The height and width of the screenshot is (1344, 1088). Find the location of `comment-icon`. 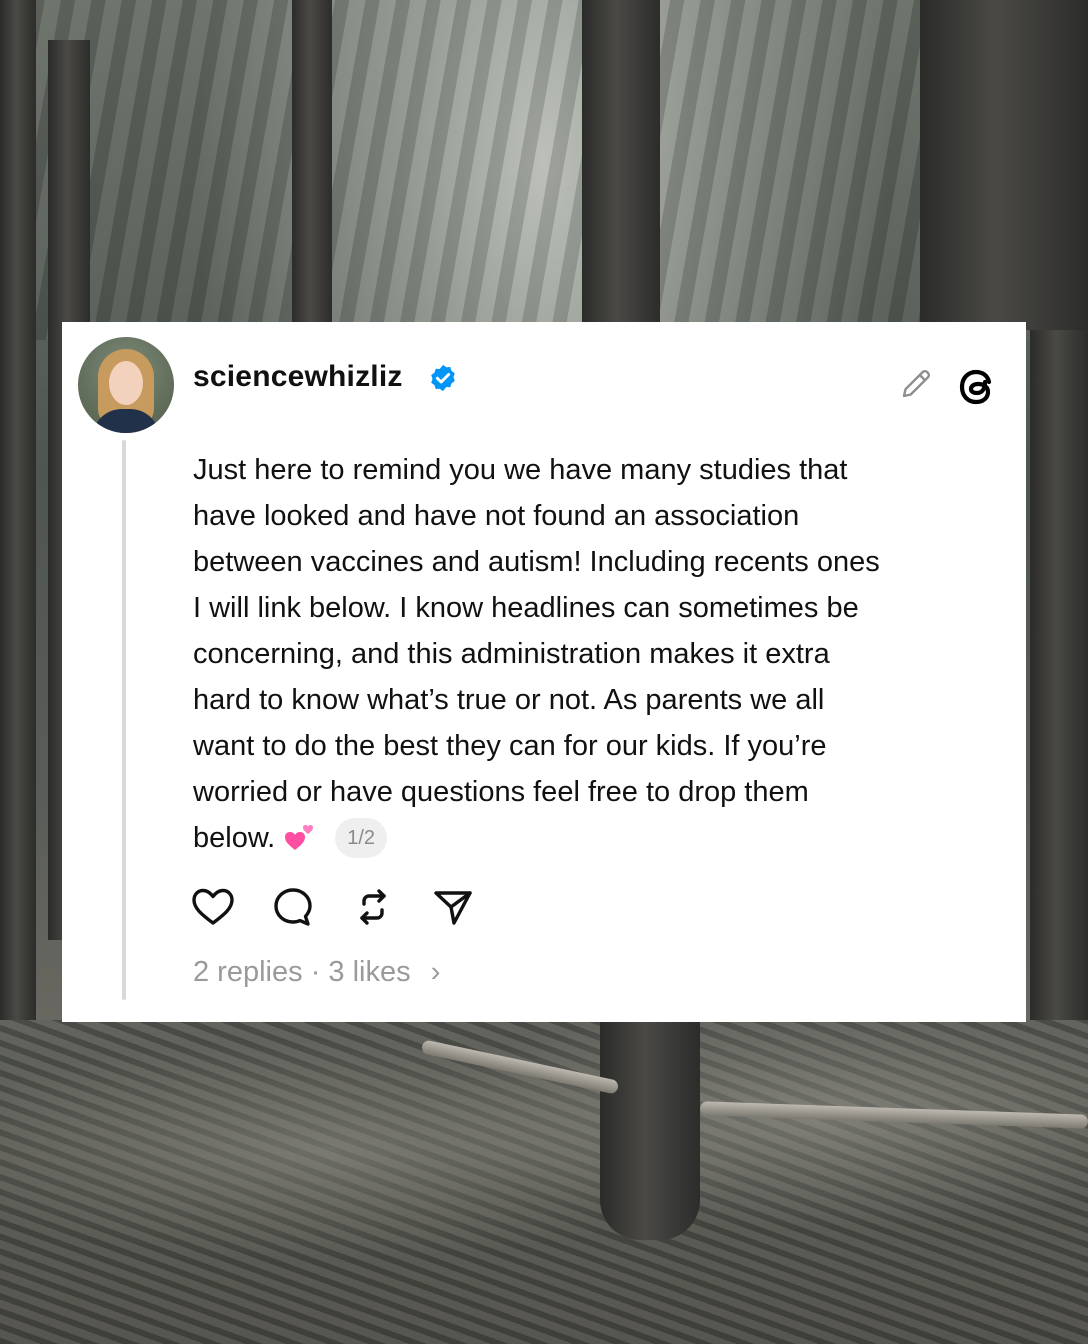

comment-icon is located at coordinates (293, 907).